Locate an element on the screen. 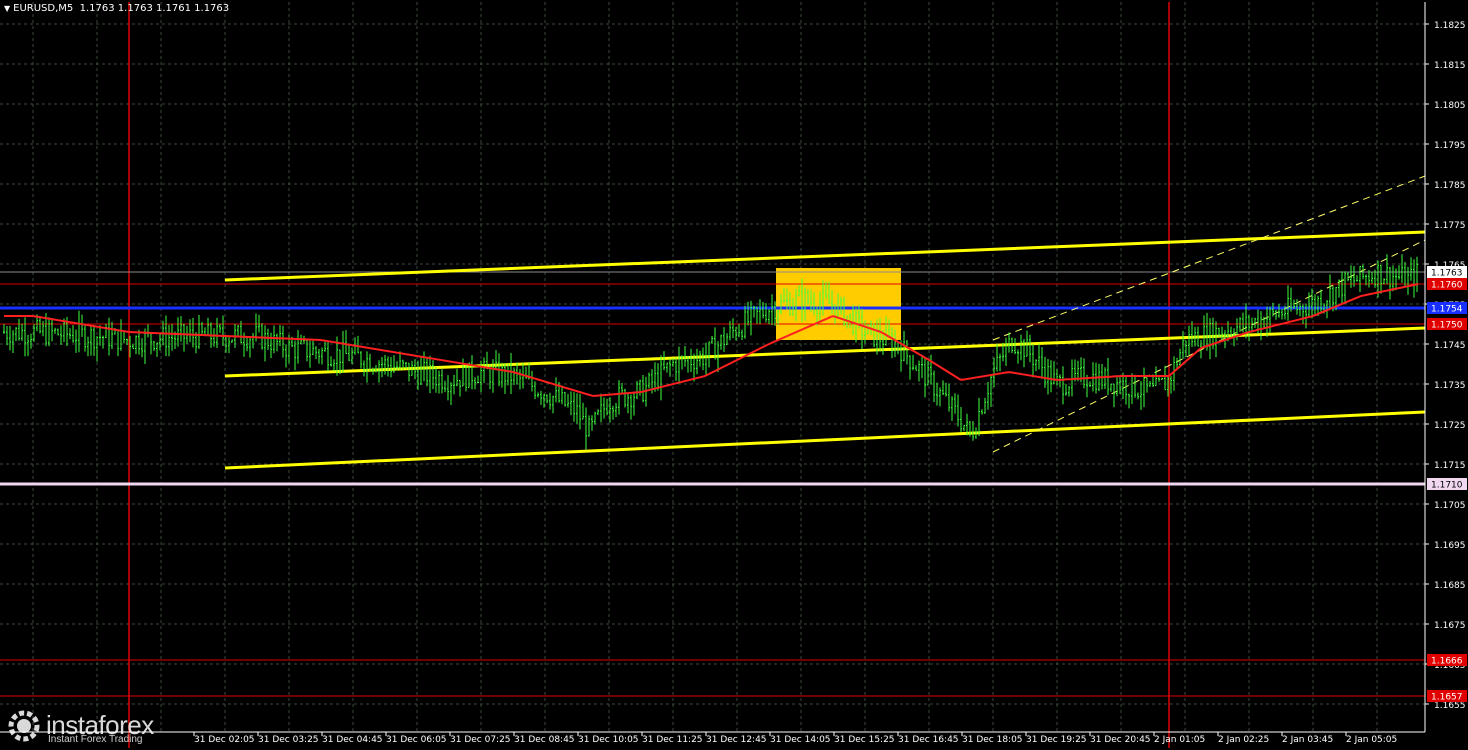 The height and width of the screenshot is (750, 1468). logo-tagline: Instant Forex Trading is located at coordinates (95, 739).